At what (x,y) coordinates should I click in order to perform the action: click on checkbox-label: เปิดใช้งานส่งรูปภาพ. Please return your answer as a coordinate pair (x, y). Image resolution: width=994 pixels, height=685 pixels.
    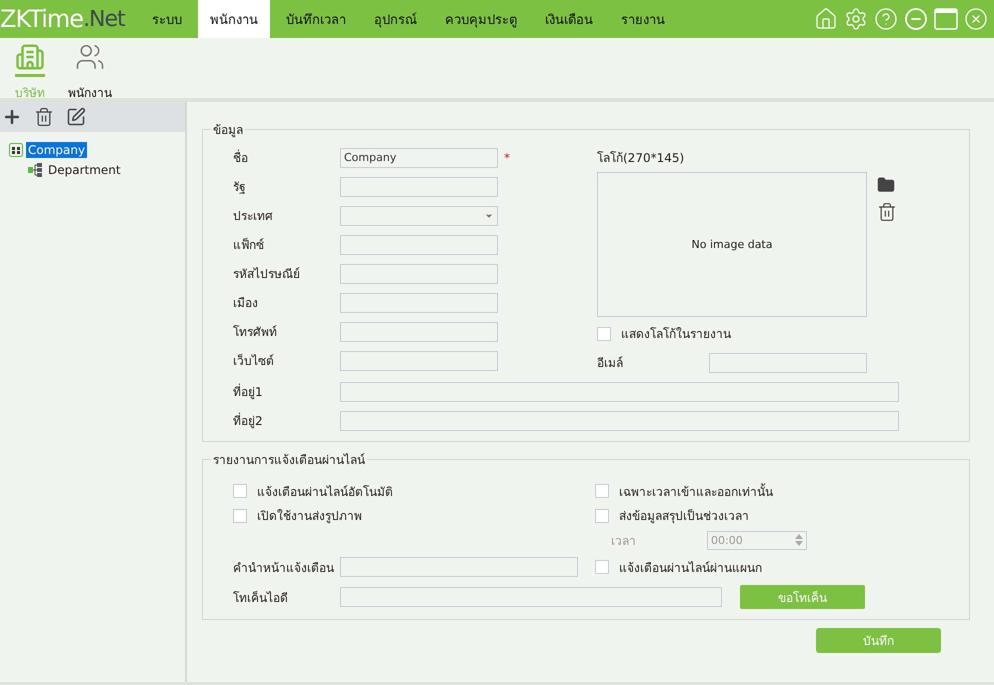
    Looking at the image, I should click on (309, 517).